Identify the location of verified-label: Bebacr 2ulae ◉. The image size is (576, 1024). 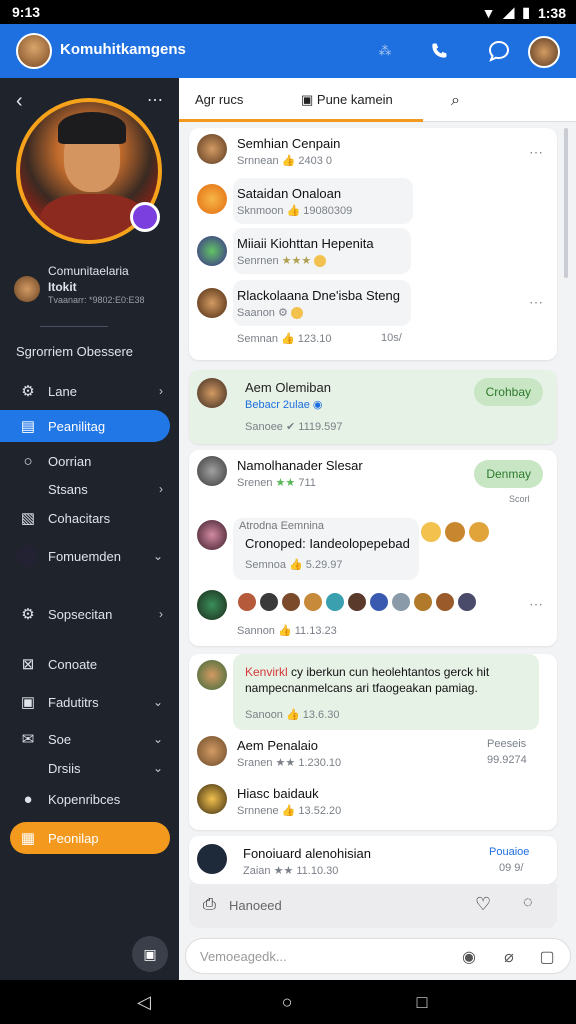
(284, 405).